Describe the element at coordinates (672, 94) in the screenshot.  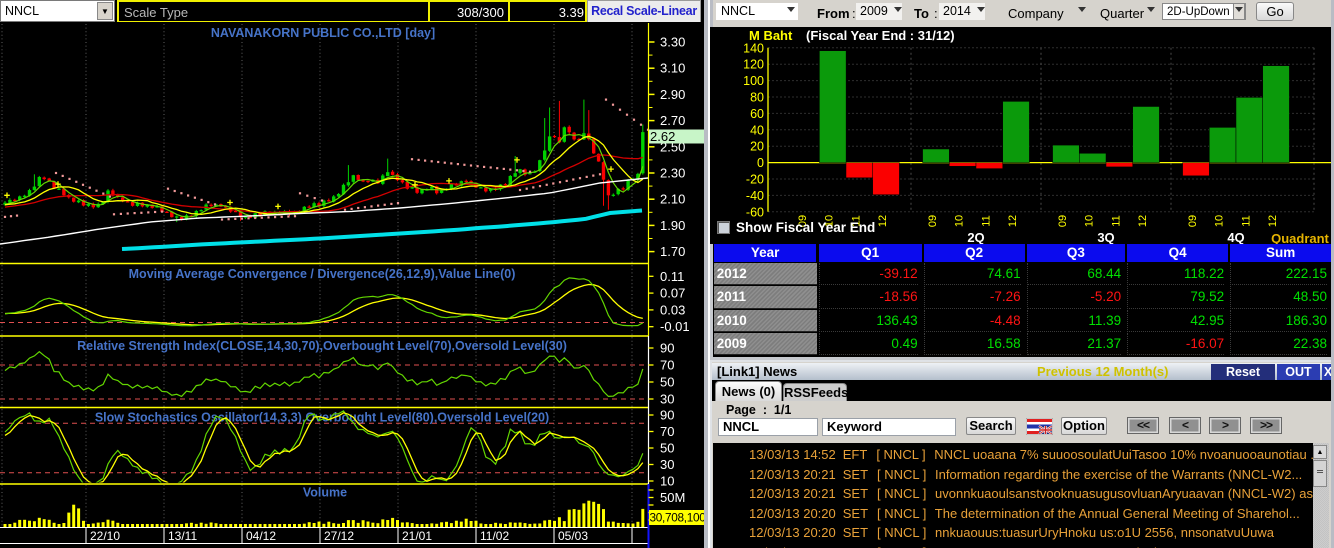
I see `svg-text: 2.90` at that location.